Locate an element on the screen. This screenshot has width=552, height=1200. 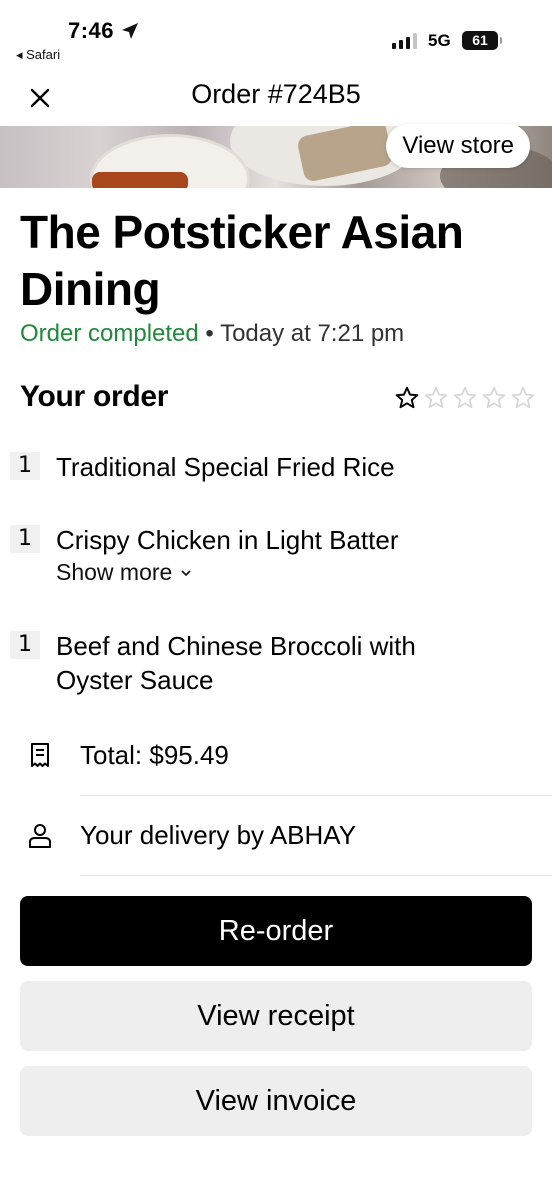
close-button is located at coordinates (40, 98).